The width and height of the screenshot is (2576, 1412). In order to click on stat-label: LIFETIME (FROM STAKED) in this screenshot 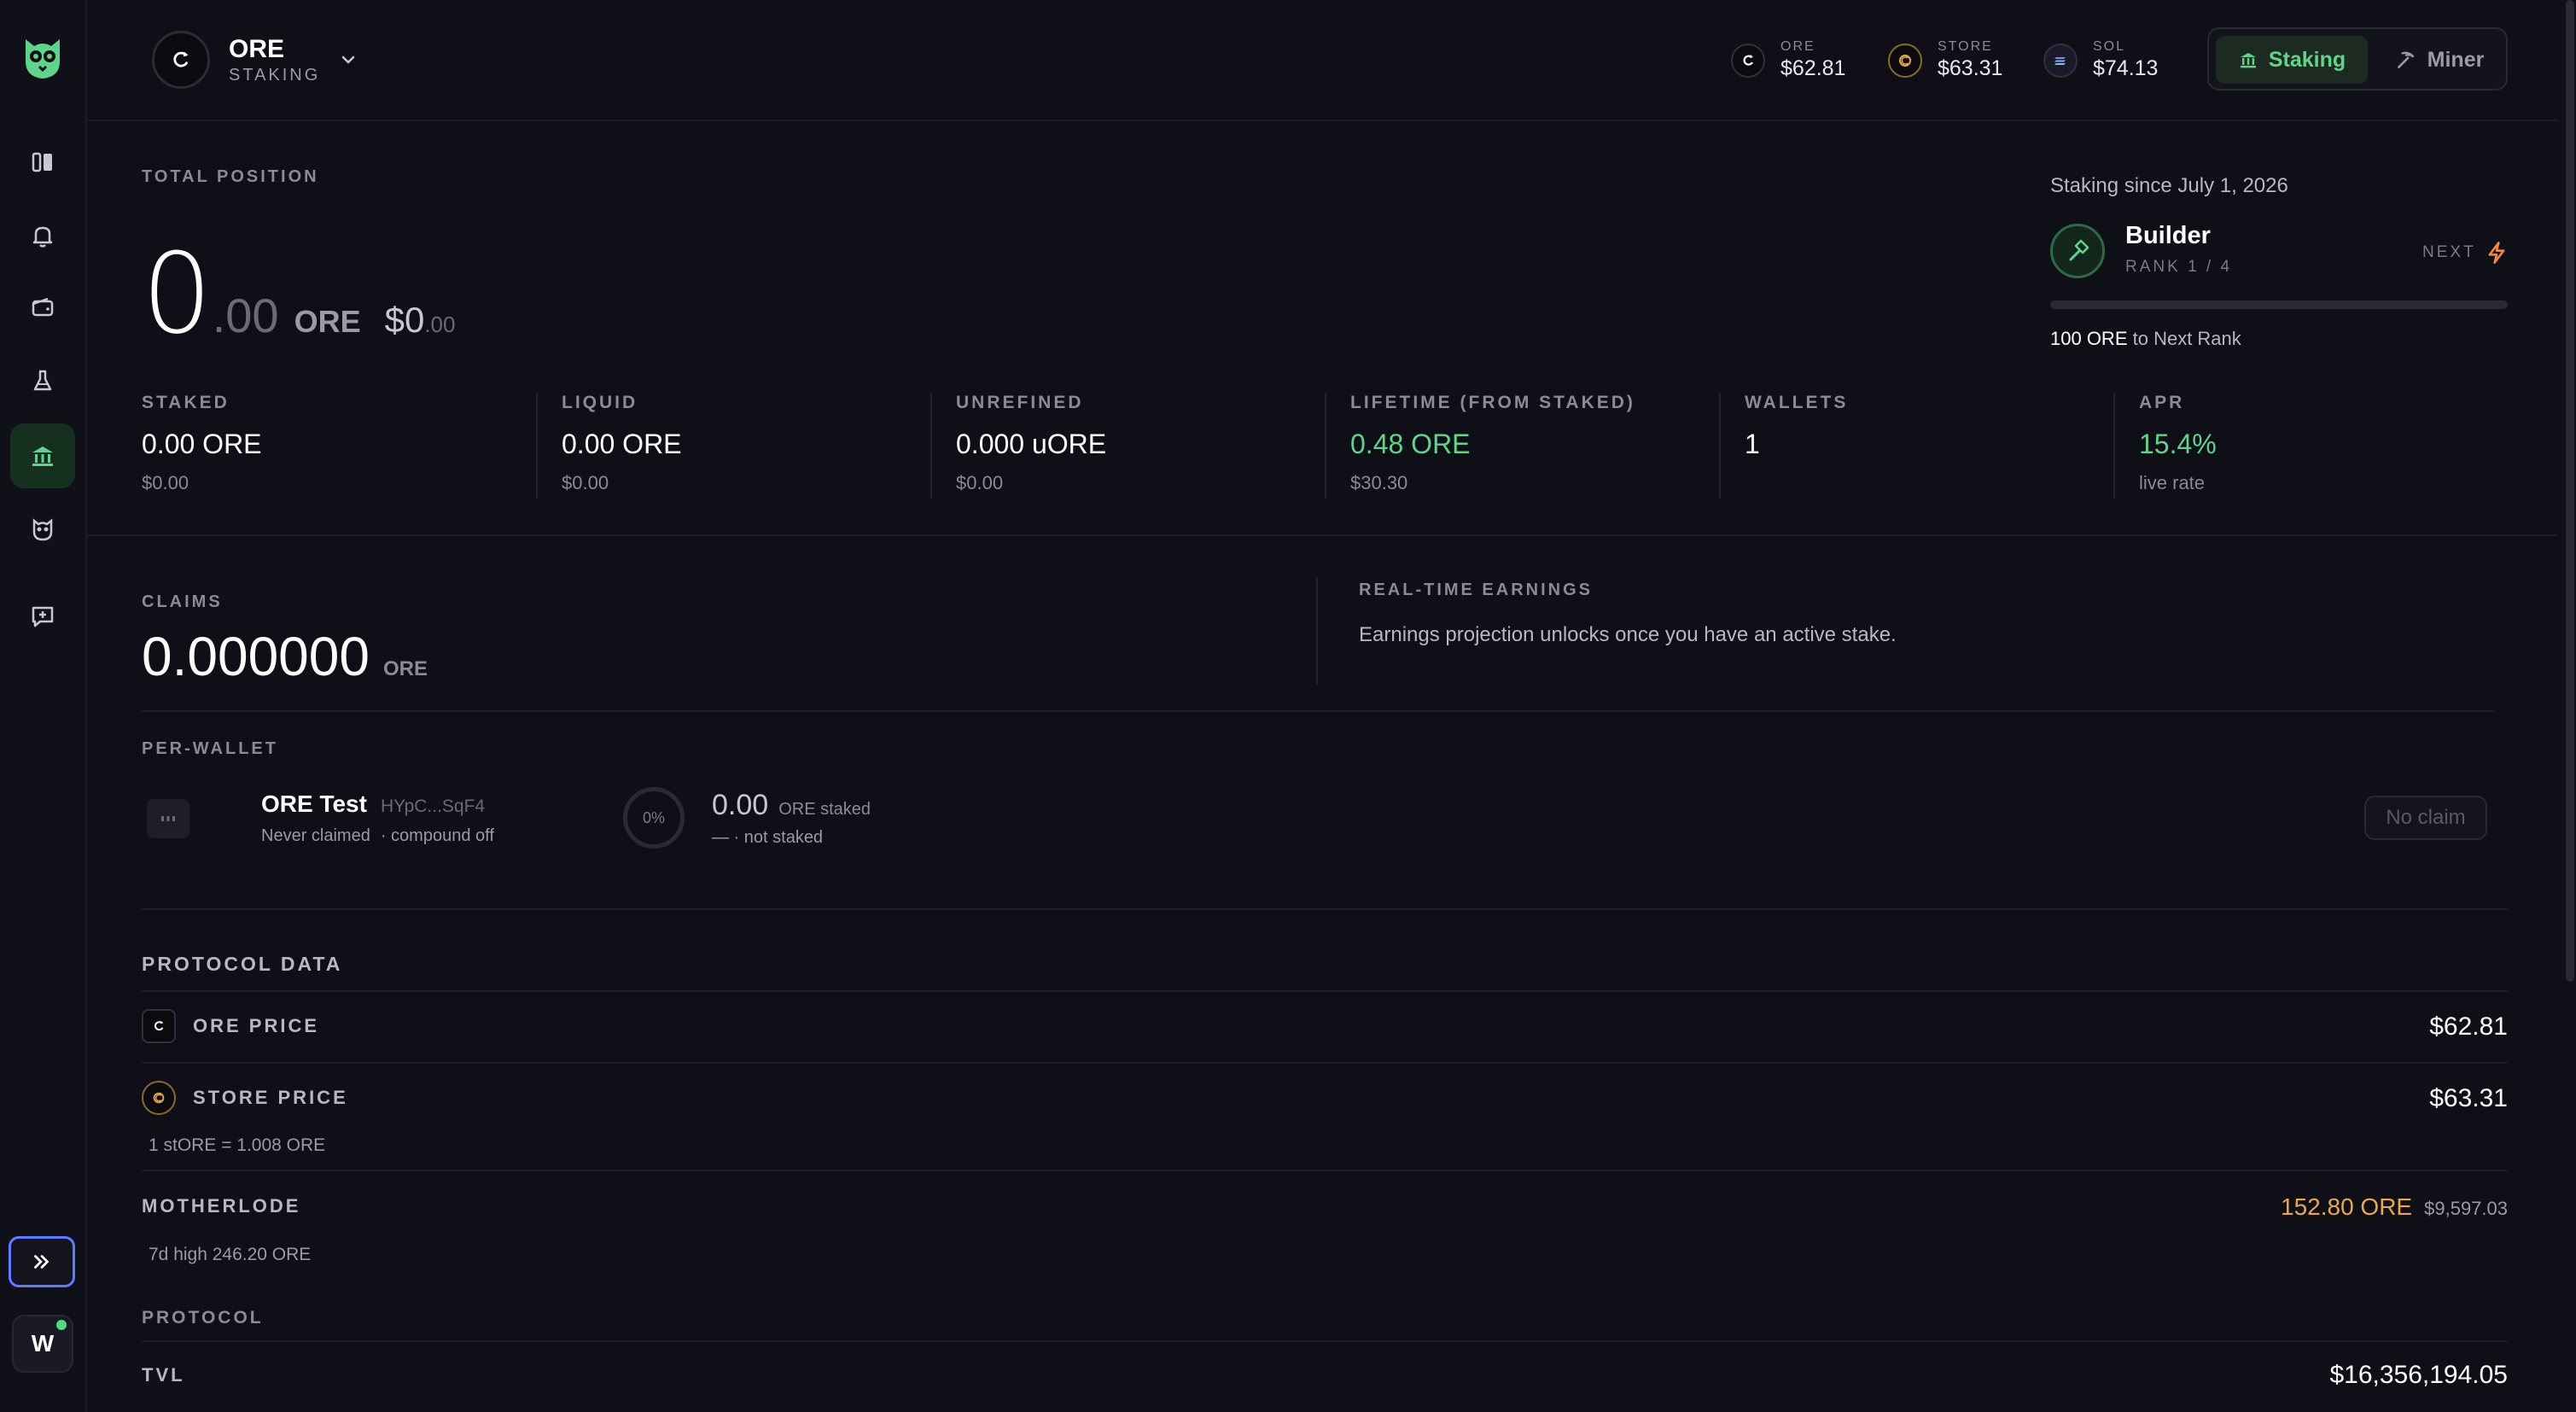, I will do `click(1492, 402)`.